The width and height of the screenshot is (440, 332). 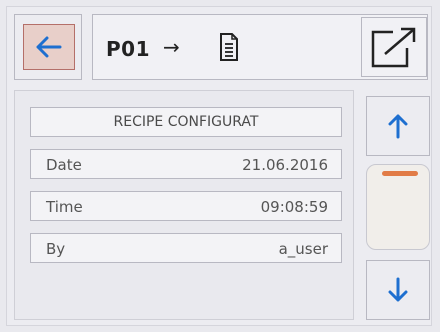 What do you see at coordinates (128, 49) in the screenshot?
I see `recipe-code: P01` at bounding box center [128, 49].